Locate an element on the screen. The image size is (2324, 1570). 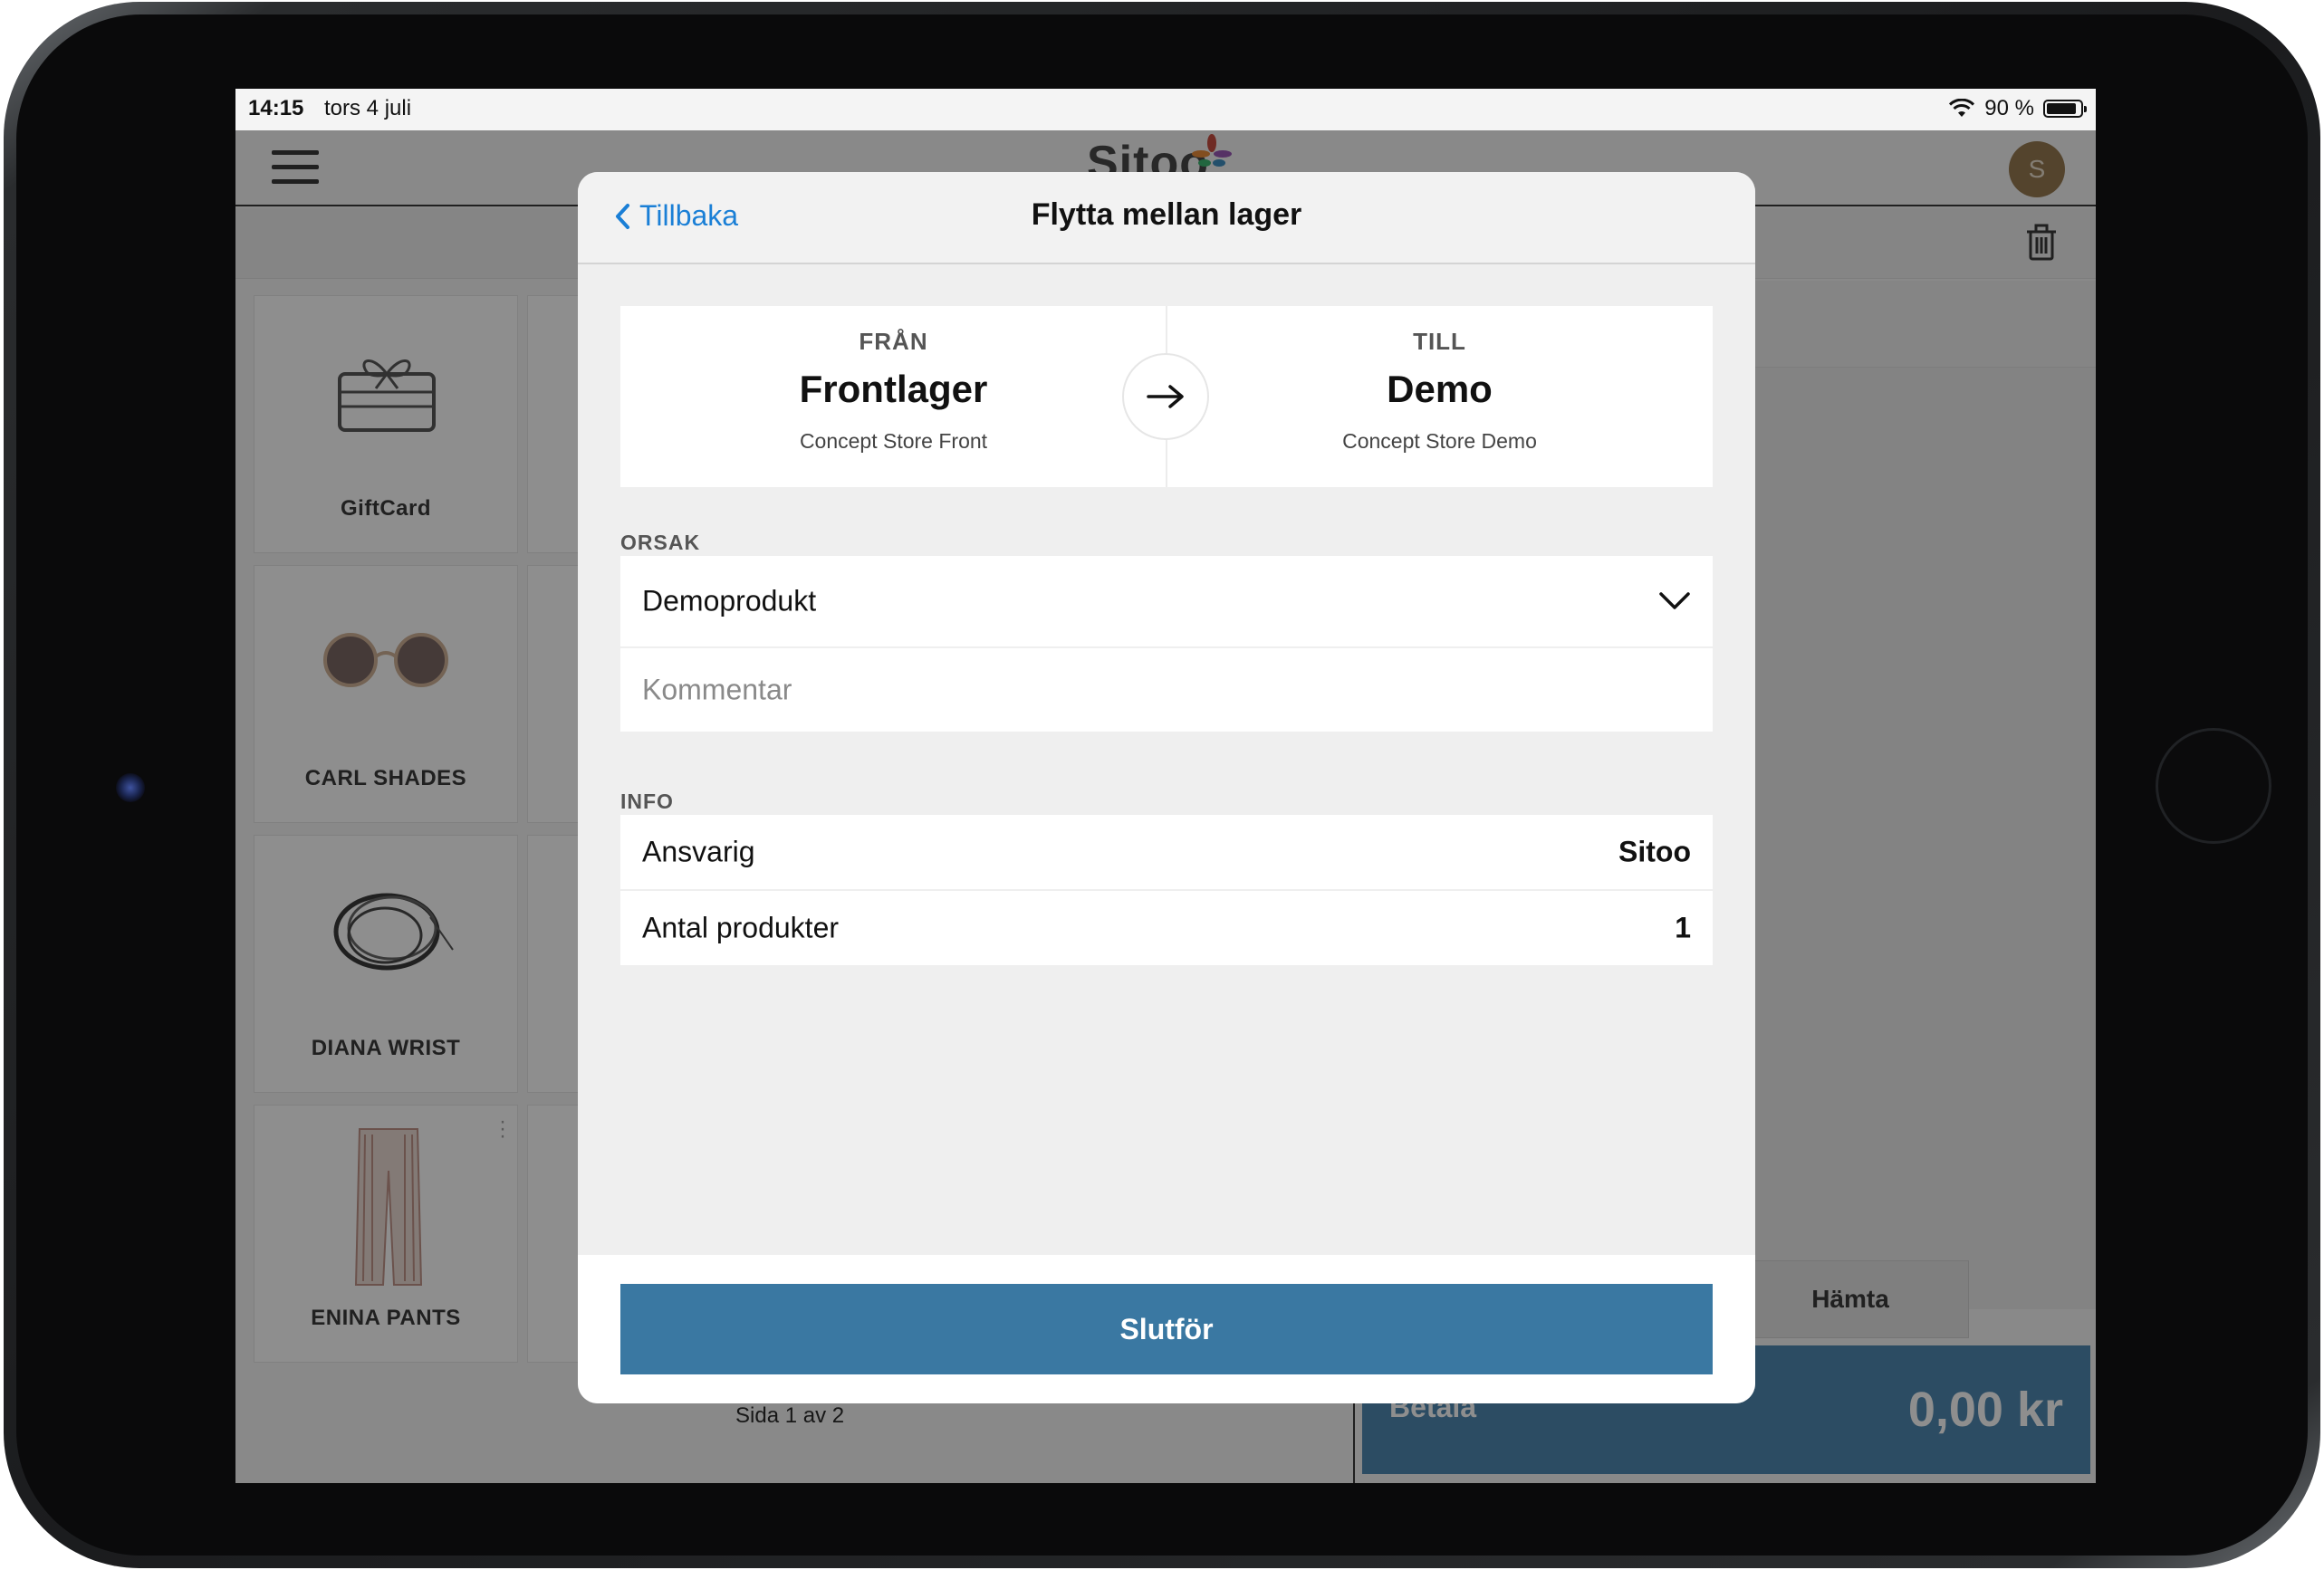
info-value: Sitoo is located at coordinates (1655, 851).